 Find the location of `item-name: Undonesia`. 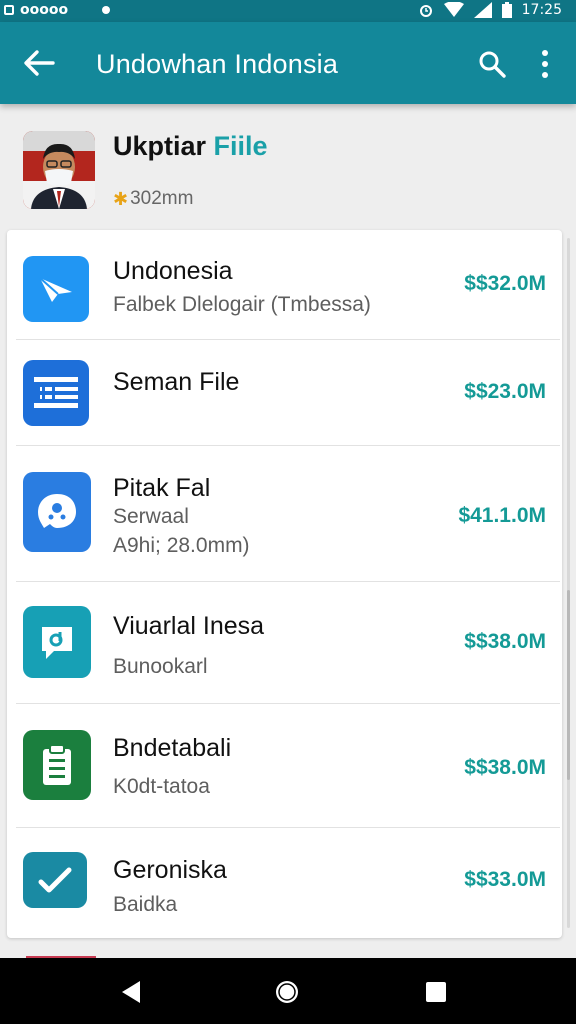

item-name: Undonesia is located at coordinates (173, 271).